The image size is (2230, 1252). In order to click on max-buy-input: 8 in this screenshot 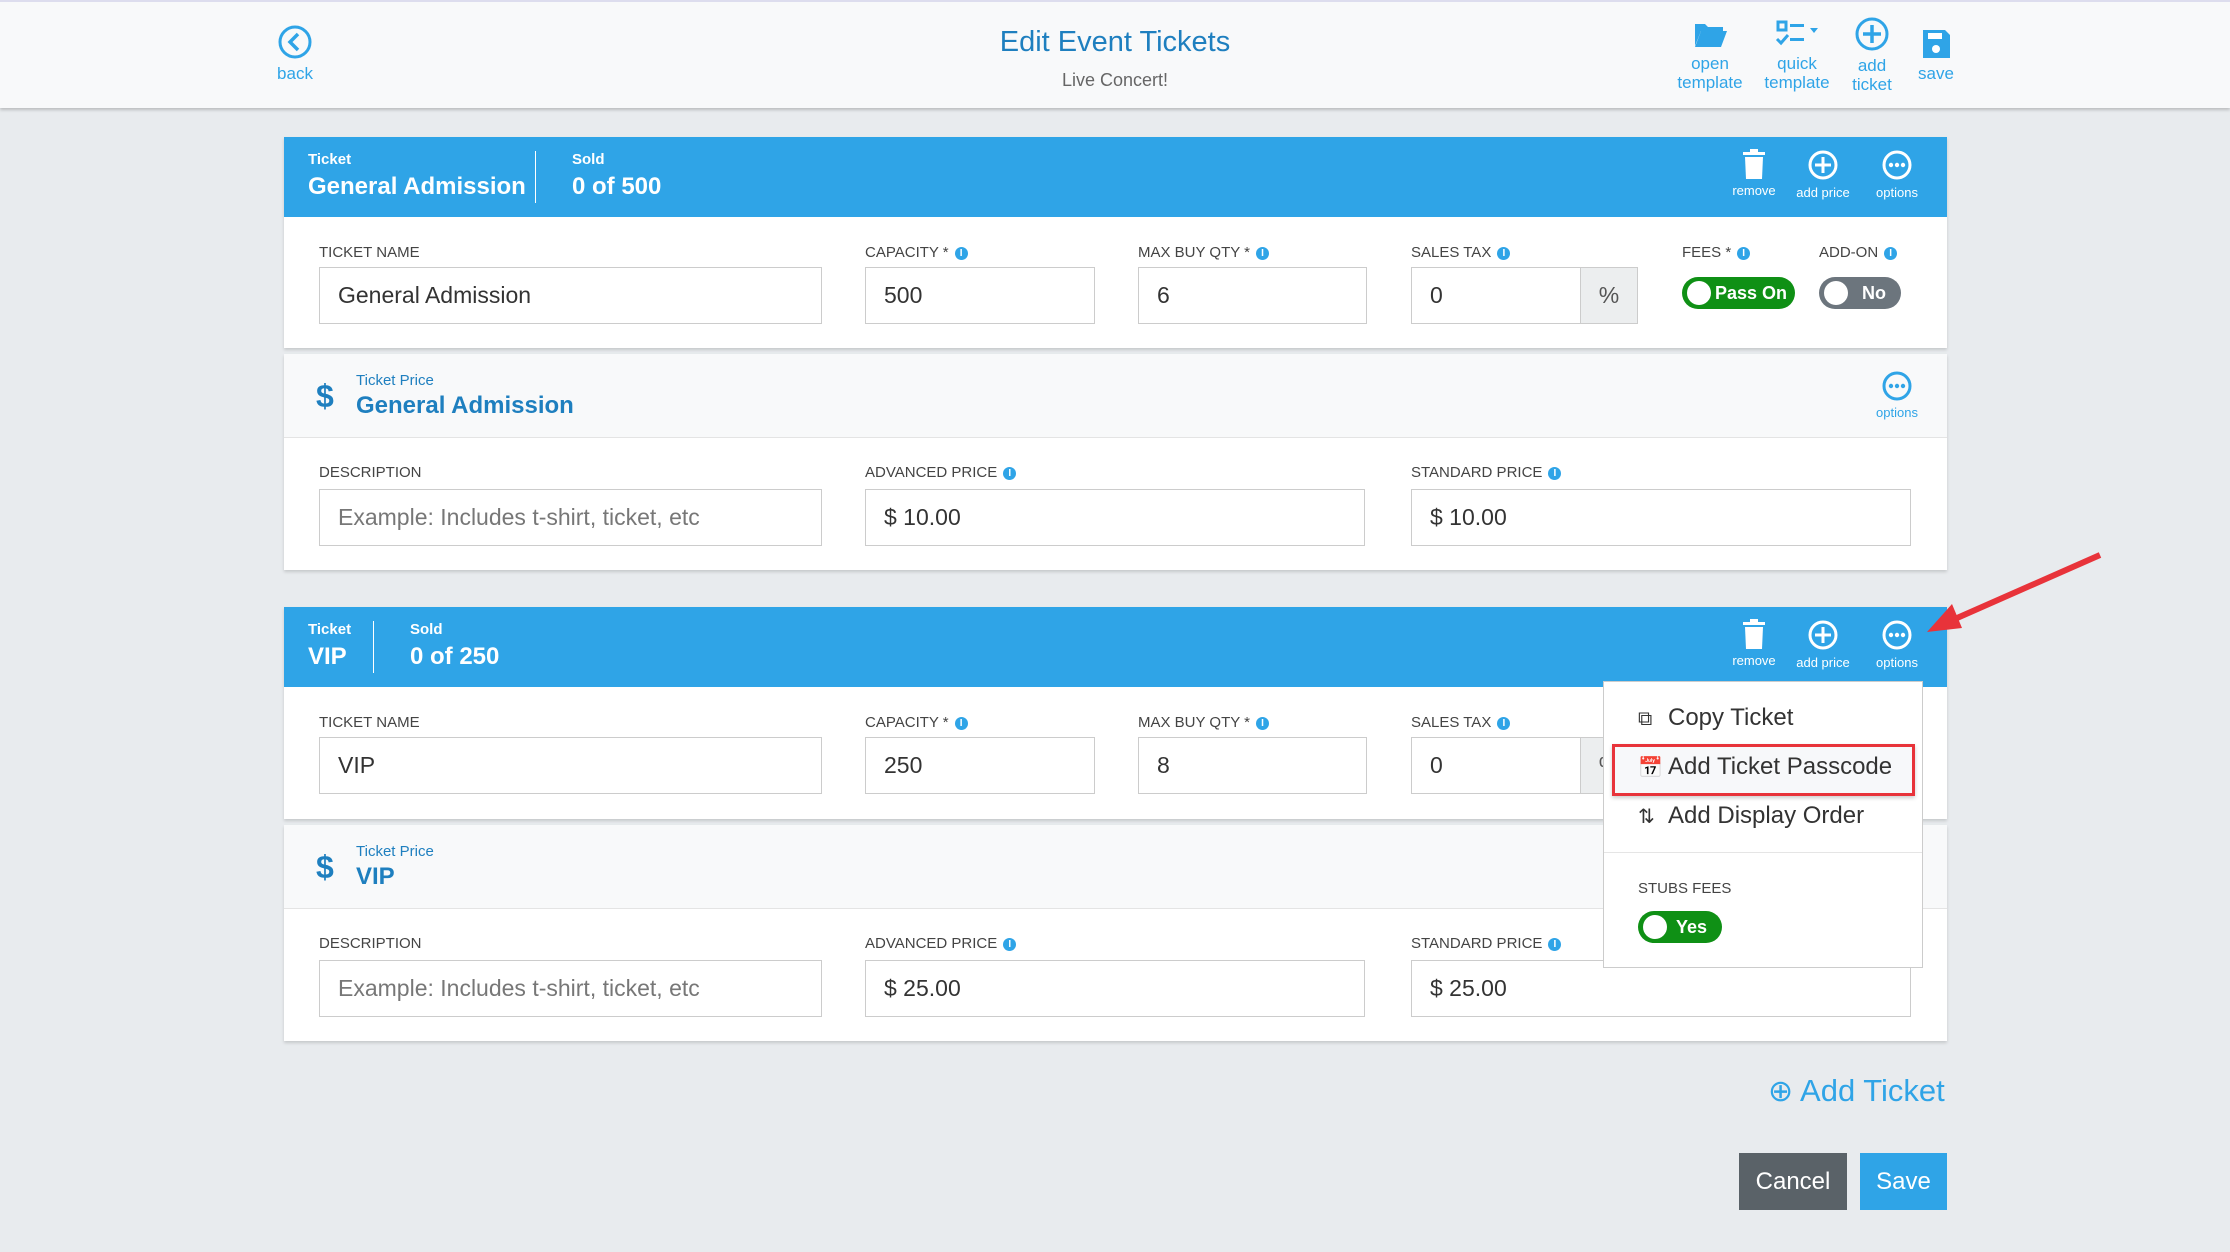, I will do `click(1252, 765)`.